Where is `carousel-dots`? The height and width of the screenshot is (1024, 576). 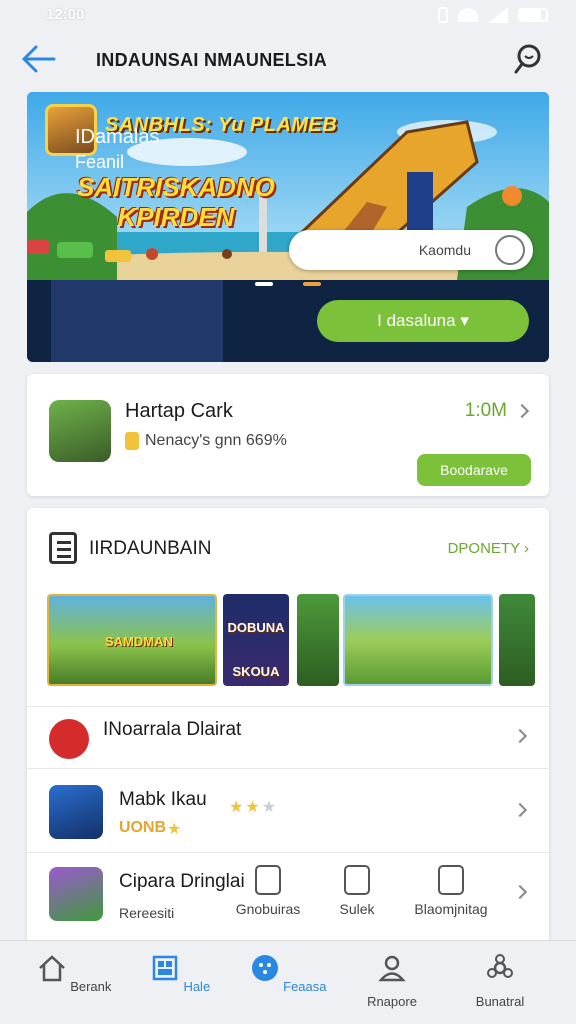
carousel-dots is located at coordinates (288, 284).